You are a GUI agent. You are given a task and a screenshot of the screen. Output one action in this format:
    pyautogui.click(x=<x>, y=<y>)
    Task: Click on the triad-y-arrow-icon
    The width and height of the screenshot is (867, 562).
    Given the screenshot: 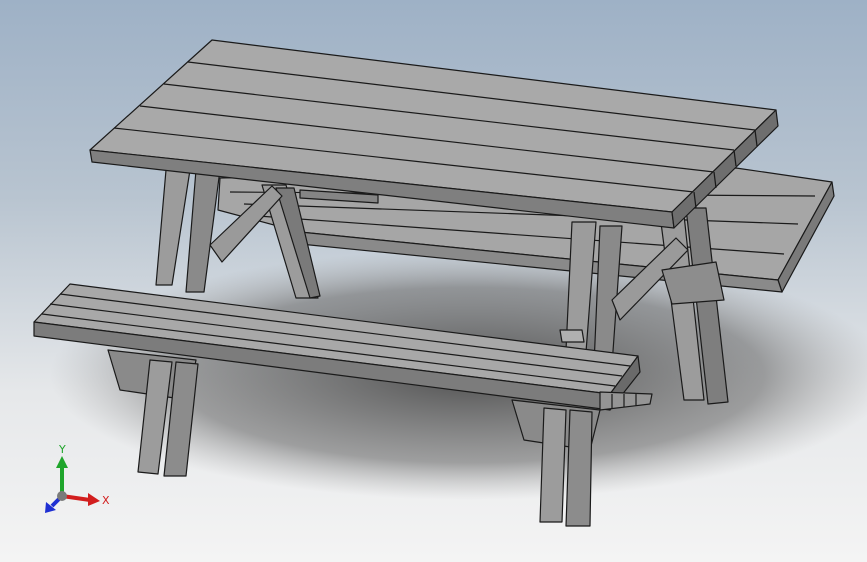 What is the action you would take?
    pyautogui.click(x=62, y=462)
    